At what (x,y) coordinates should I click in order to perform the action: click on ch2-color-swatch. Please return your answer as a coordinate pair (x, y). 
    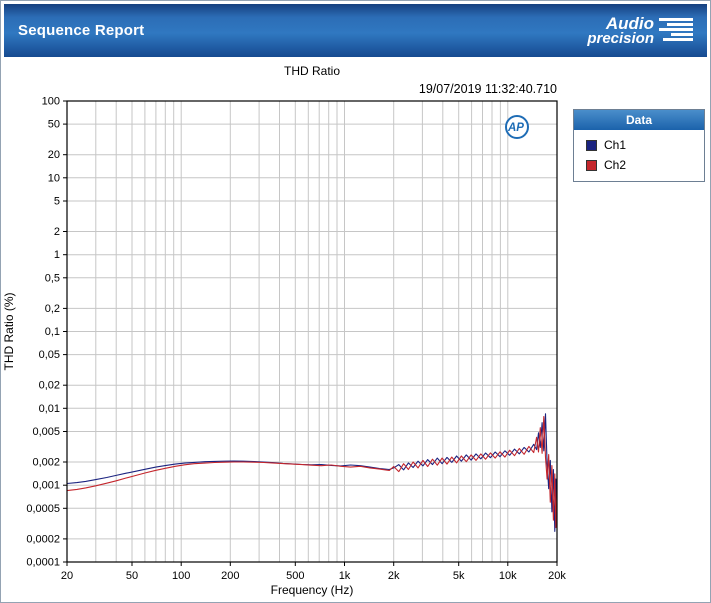
    Looking at the image, I should click on (591, 165).